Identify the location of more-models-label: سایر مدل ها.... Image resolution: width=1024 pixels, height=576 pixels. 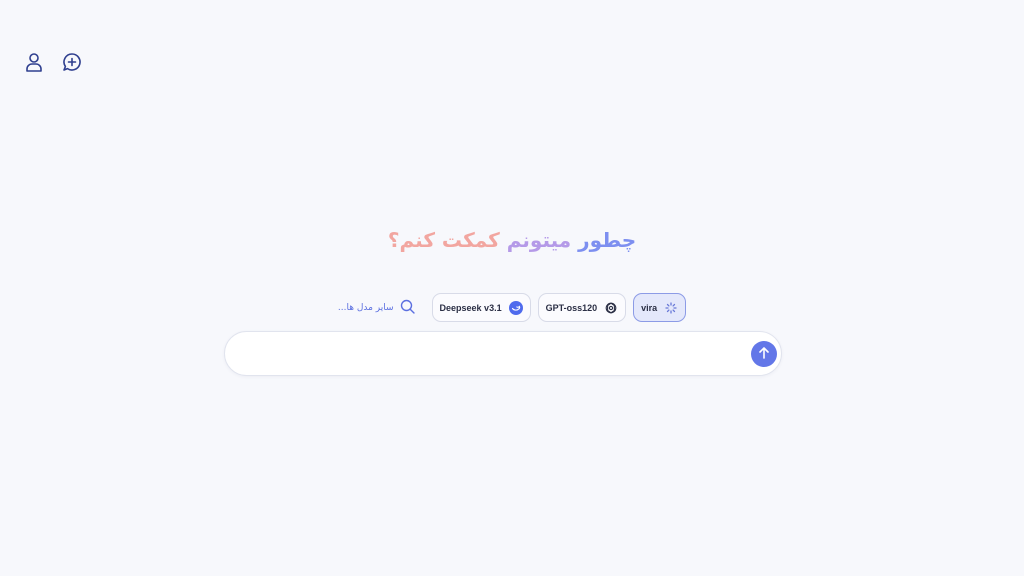
(365, 307).